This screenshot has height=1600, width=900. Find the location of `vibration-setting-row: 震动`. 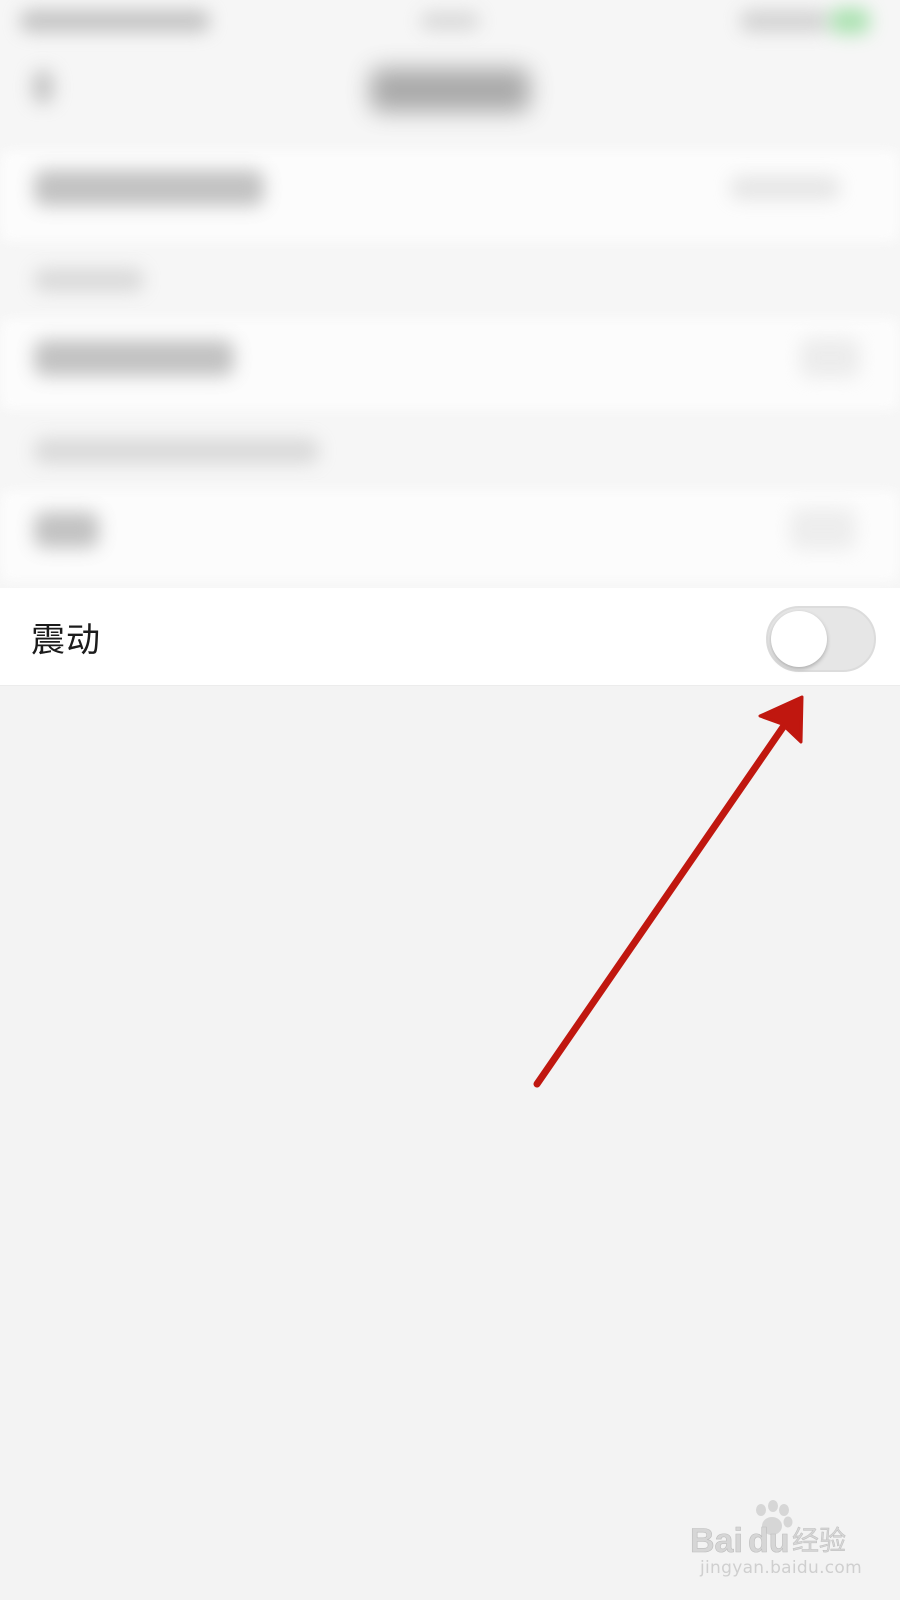

vibration-setting-row: 震动 is located at coordinates (450, 637).